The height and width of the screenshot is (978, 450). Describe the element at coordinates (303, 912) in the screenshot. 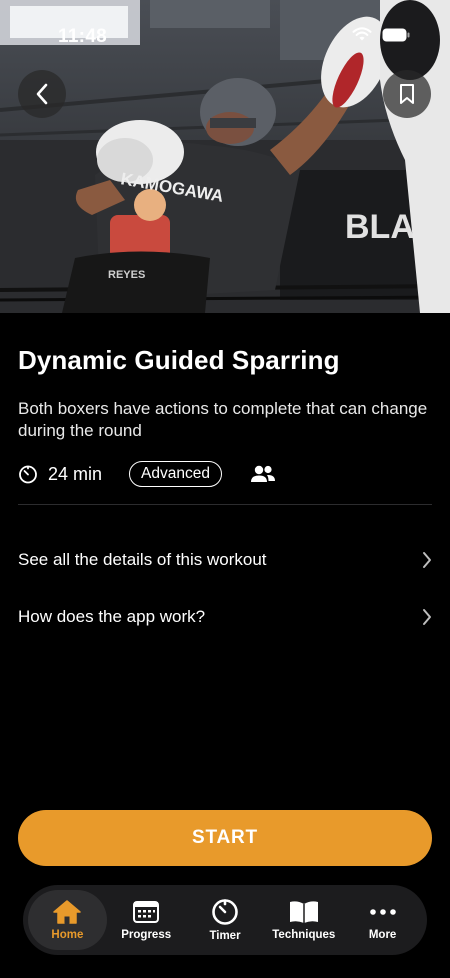

I see `book-icon` at that location.